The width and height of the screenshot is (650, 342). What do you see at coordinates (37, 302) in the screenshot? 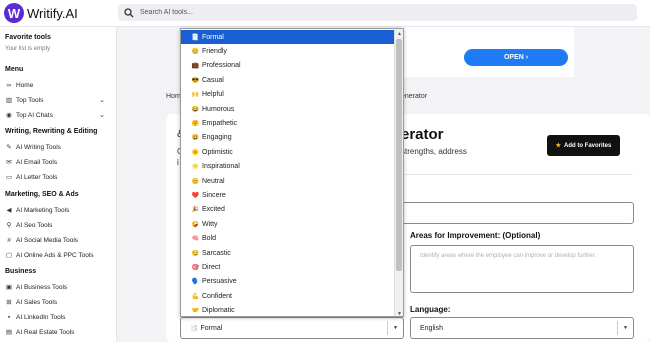
I see `sidebar-item-label: AI Sales Tools` at bounding box center [37, 302].